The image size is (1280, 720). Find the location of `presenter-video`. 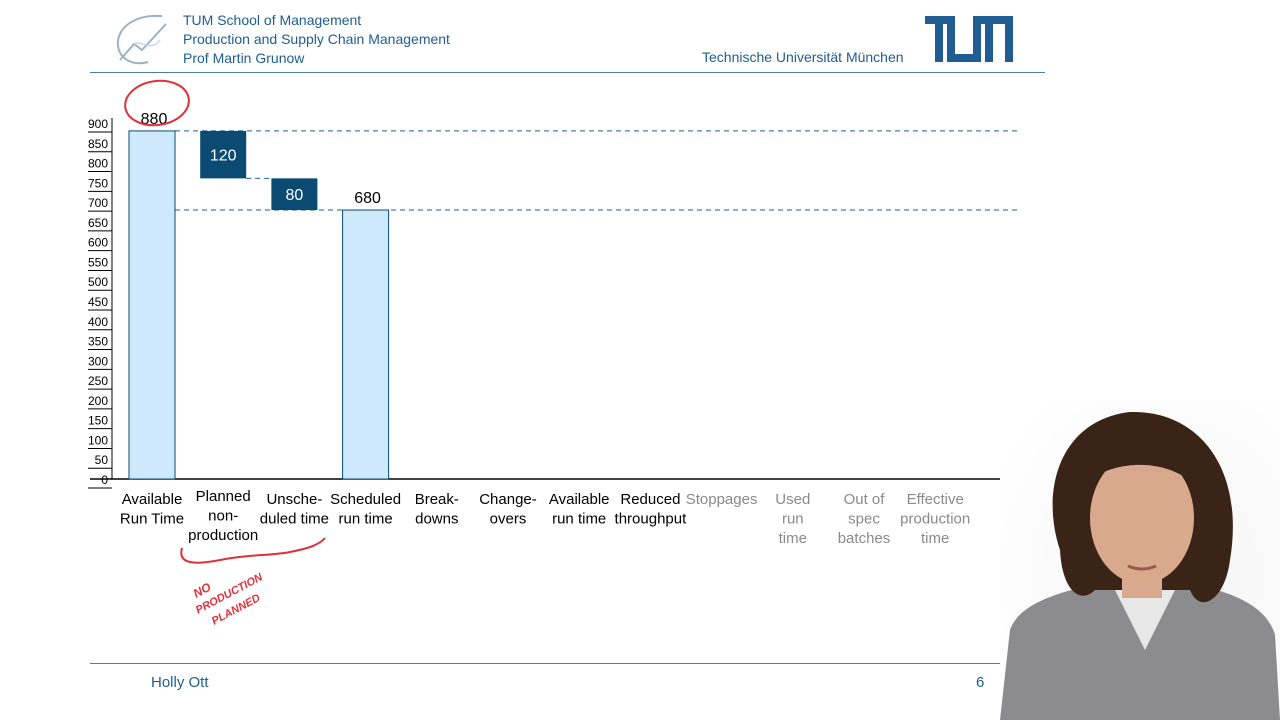

presenter-video is located at coordinates (1140, 560).